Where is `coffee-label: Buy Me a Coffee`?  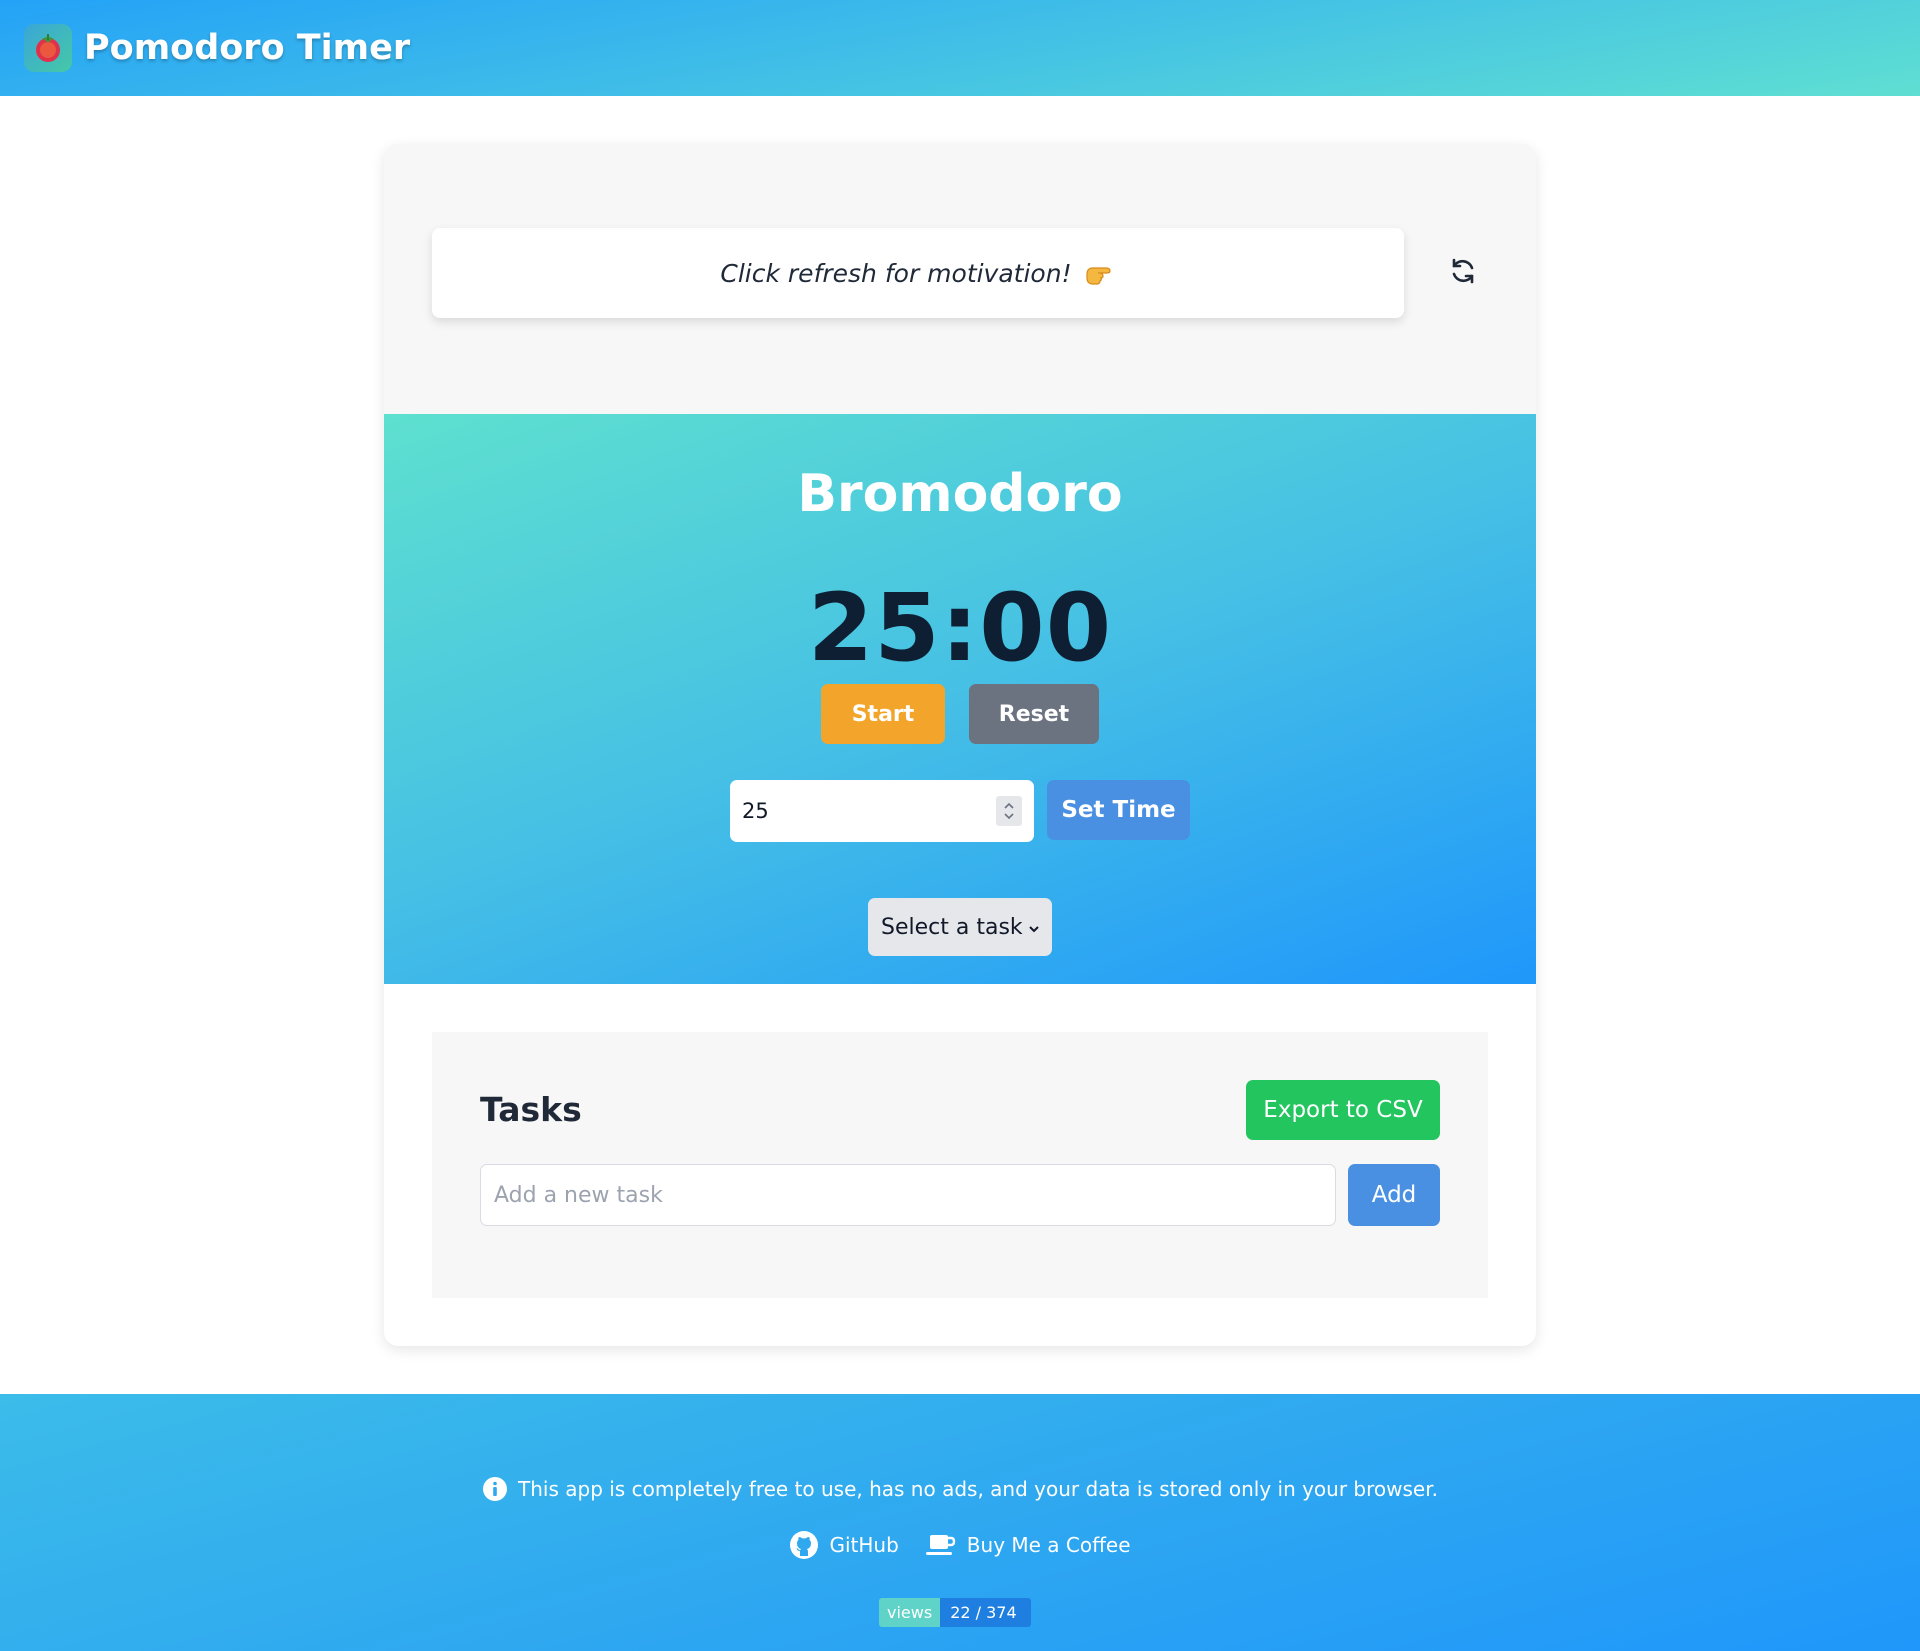 coffee-label: Buy Me a Coffee is located at coordinates (1048, 1545).